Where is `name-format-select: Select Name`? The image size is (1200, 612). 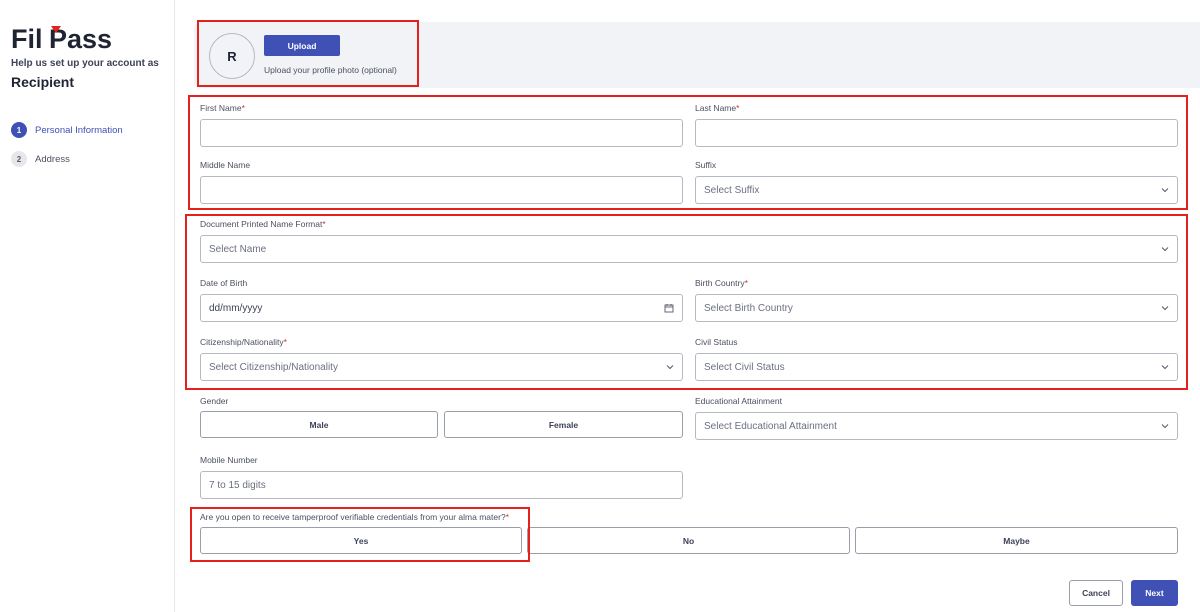
name-format-select: Select Name is located at coordinates (689, 249).